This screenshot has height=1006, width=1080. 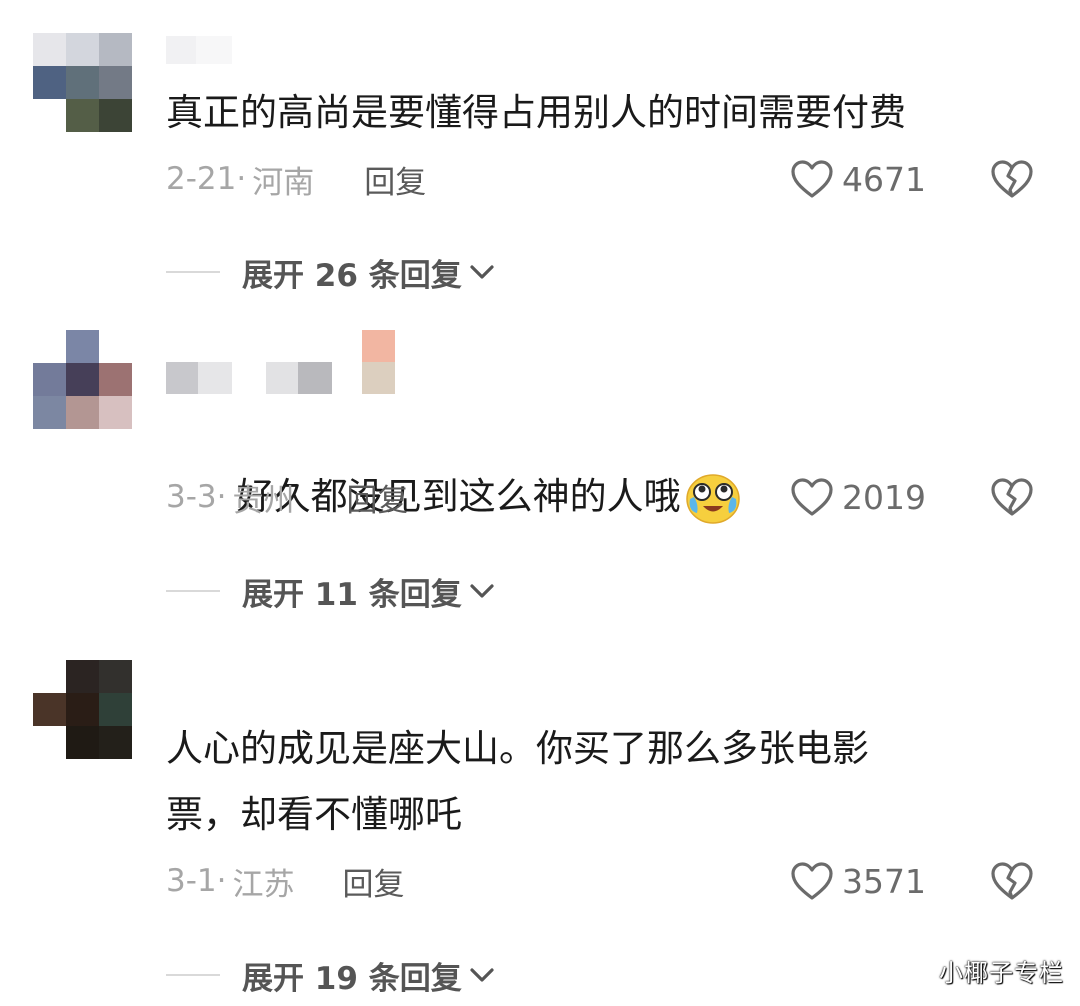 I want to click on comment-meta: 2-21 · 河南 回复, so click(x=296, y=179).